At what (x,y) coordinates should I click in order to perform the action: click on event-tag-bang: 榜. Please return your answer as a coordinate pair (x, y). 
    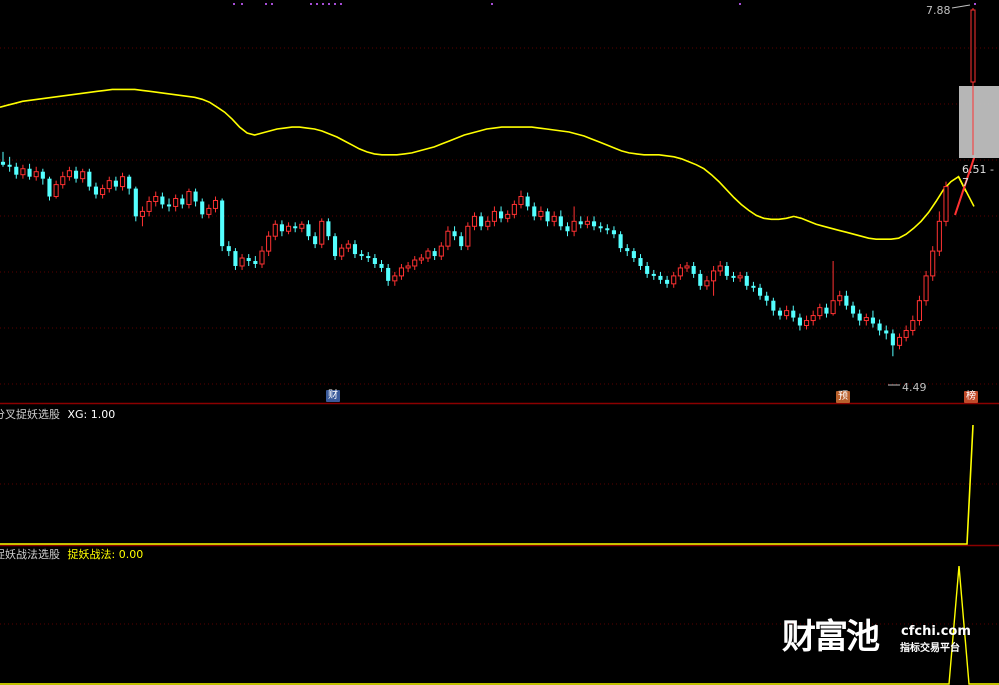
    Looking at the image, I should click on (971, 397).